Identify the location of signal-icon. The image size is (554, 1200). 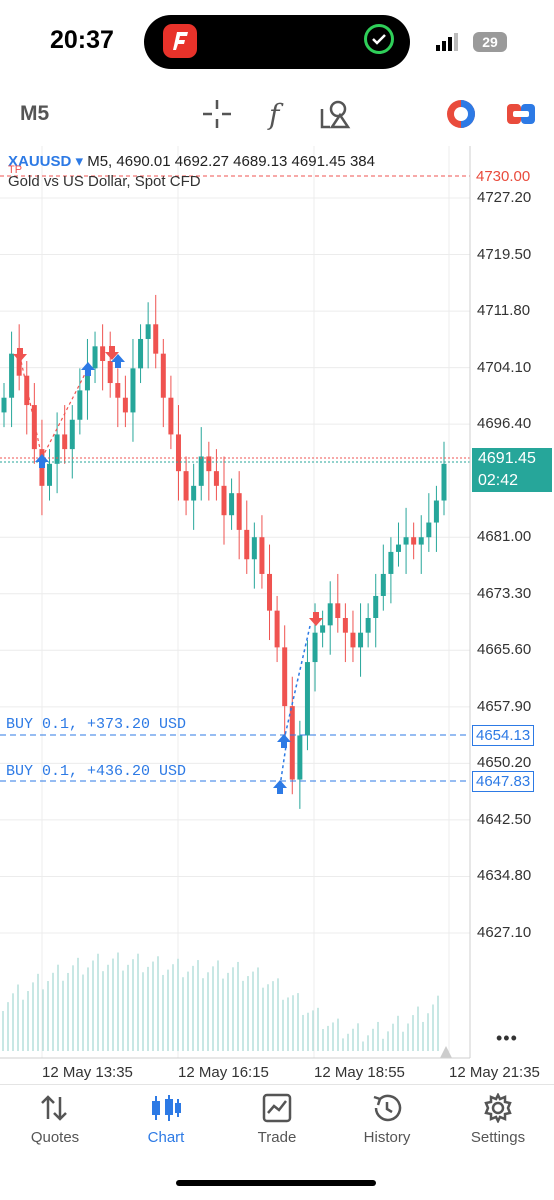
(449, 44).